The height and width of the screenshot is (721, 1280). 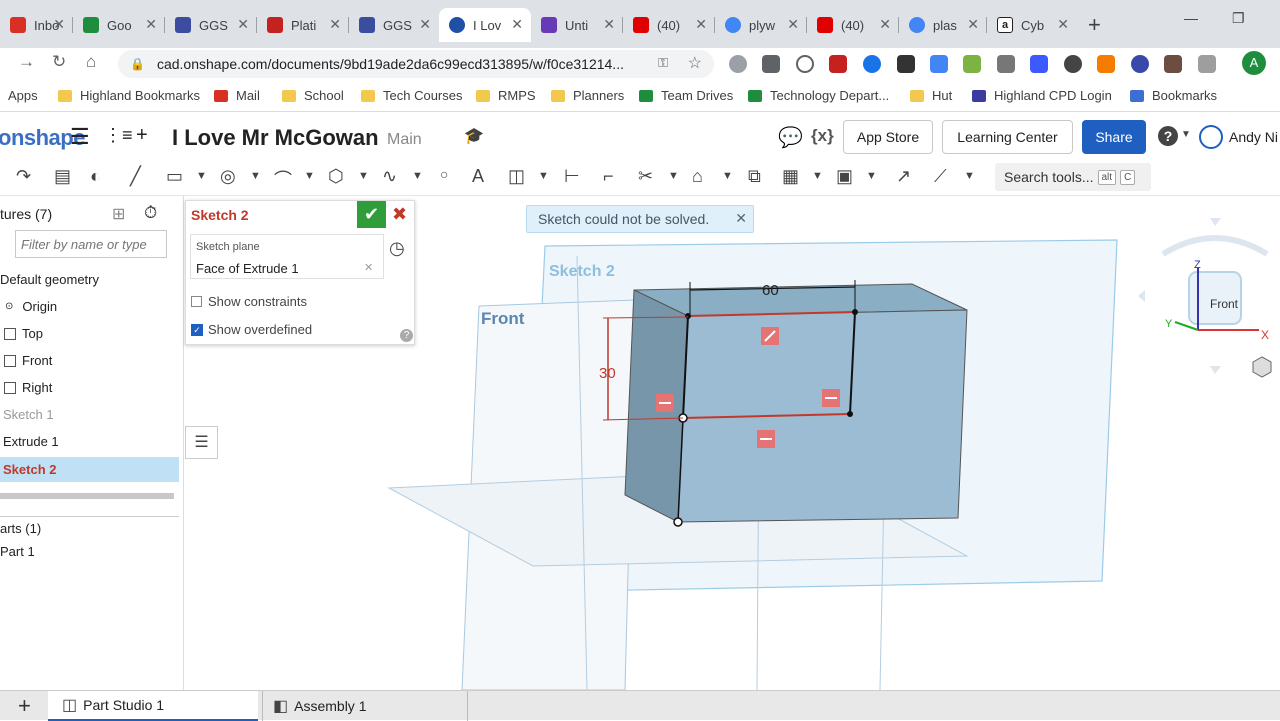 What do you see at coordinates (174, 176) in the screenshot?
I see `rectangle-icon: ▭` at bounding box center [174, 176].